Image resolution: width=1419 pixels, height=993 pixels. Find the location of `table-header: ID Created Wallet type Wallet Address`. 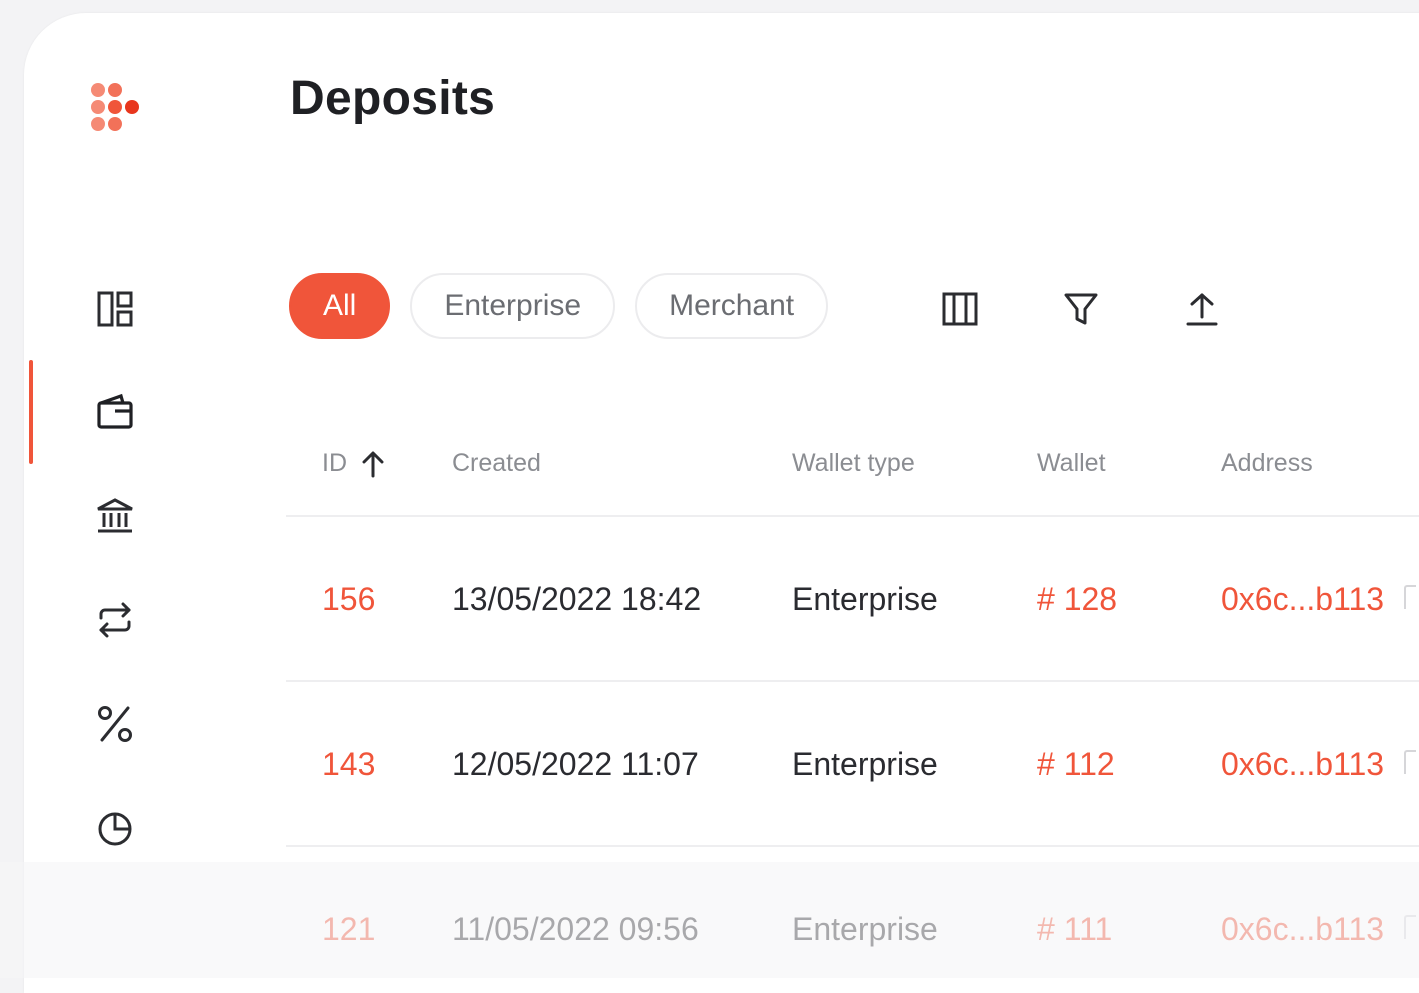

table-header: ID Created Wallet type Wallet Address is located at coordinates (852, 475).